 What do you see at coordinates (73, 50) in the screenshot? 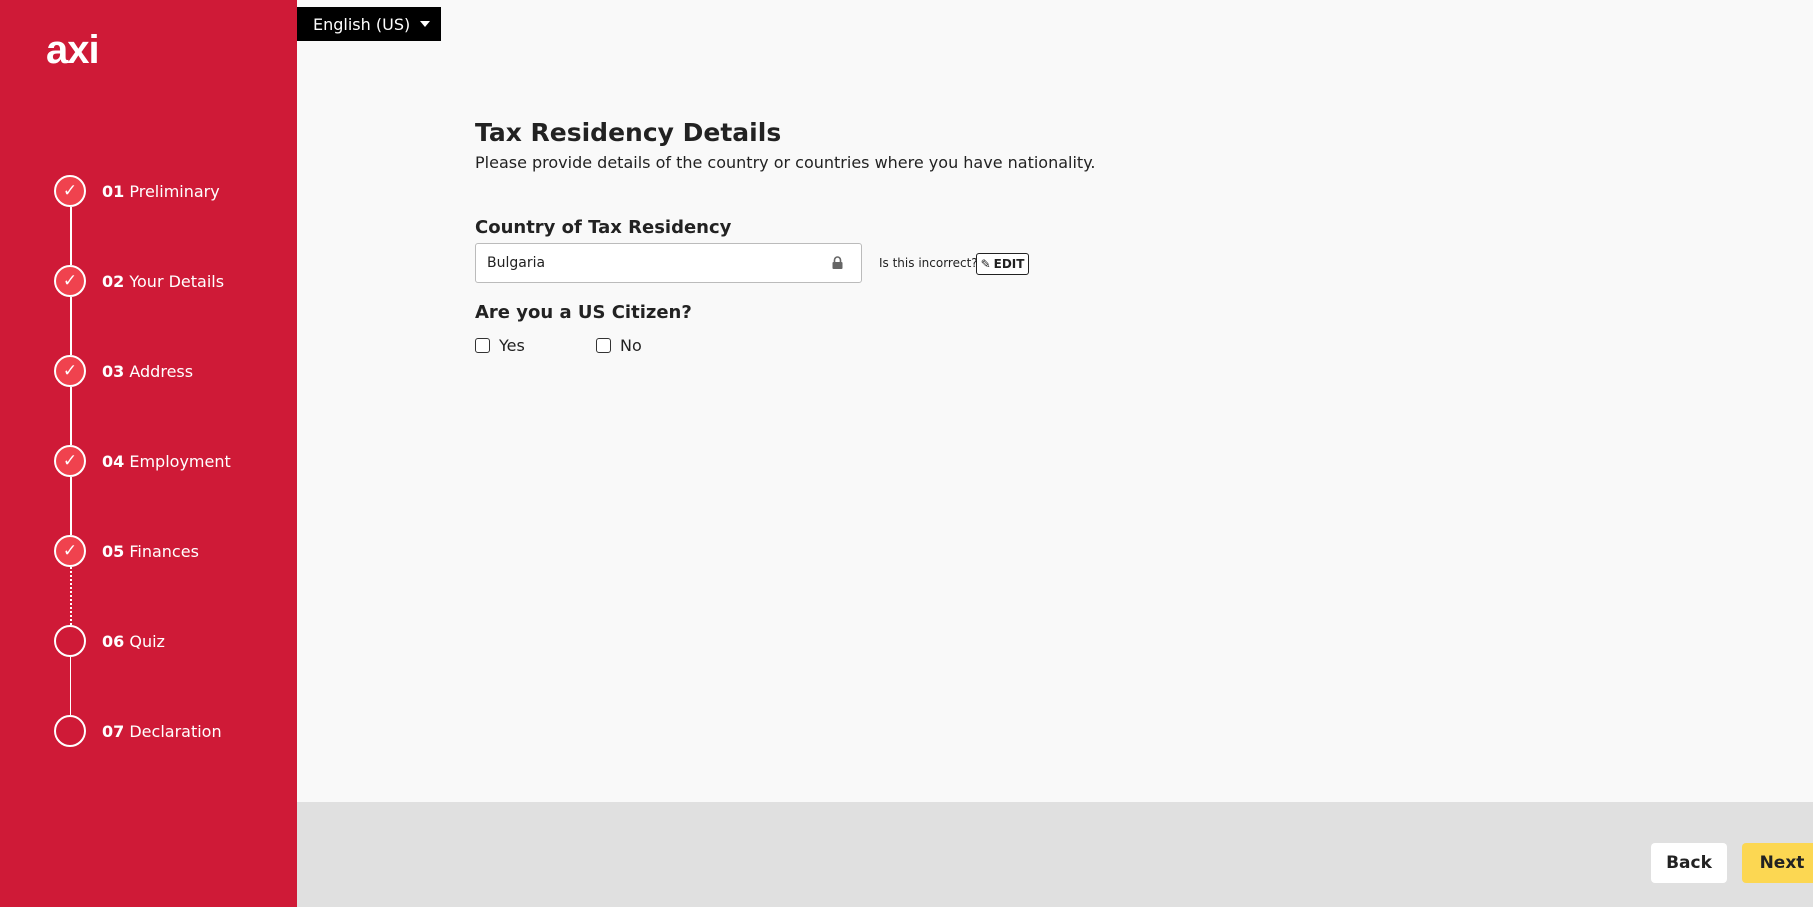
I see `axi-logo: axi` at bounding box center [73, 50].